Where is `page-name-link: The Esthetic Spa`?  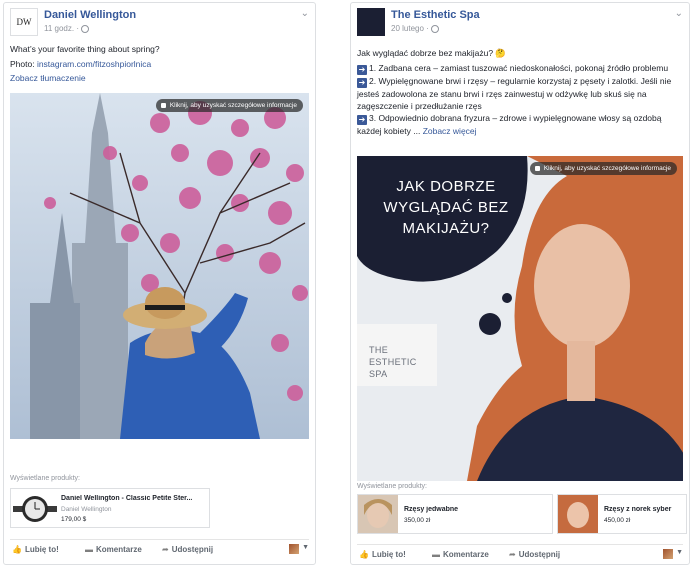 page-name-link: The Esthetic Spa is located at coordinates (435, 15).